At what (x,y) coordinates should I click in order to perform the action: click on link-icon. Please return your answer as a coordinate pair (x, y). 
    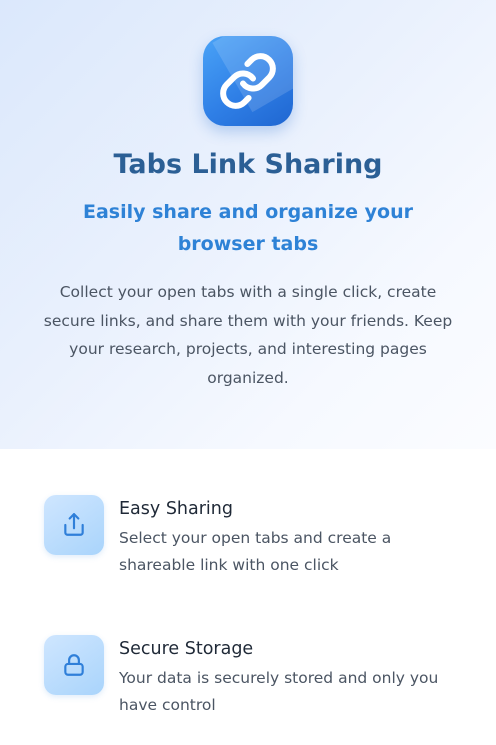
    Looking at the image, I should click on (248, 81).